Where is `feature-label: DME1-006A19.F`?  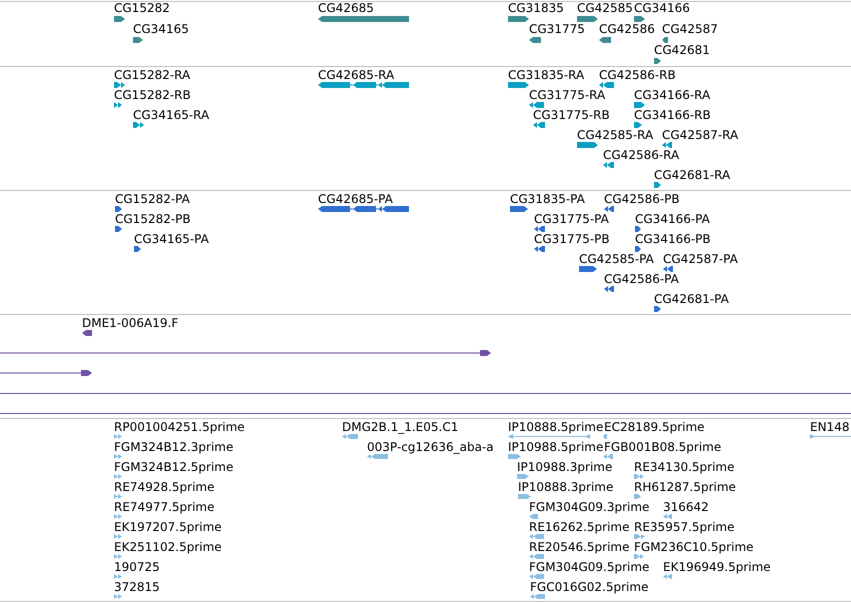
feature-label: DME1-006A19.F is located at coordinates (130, 323).